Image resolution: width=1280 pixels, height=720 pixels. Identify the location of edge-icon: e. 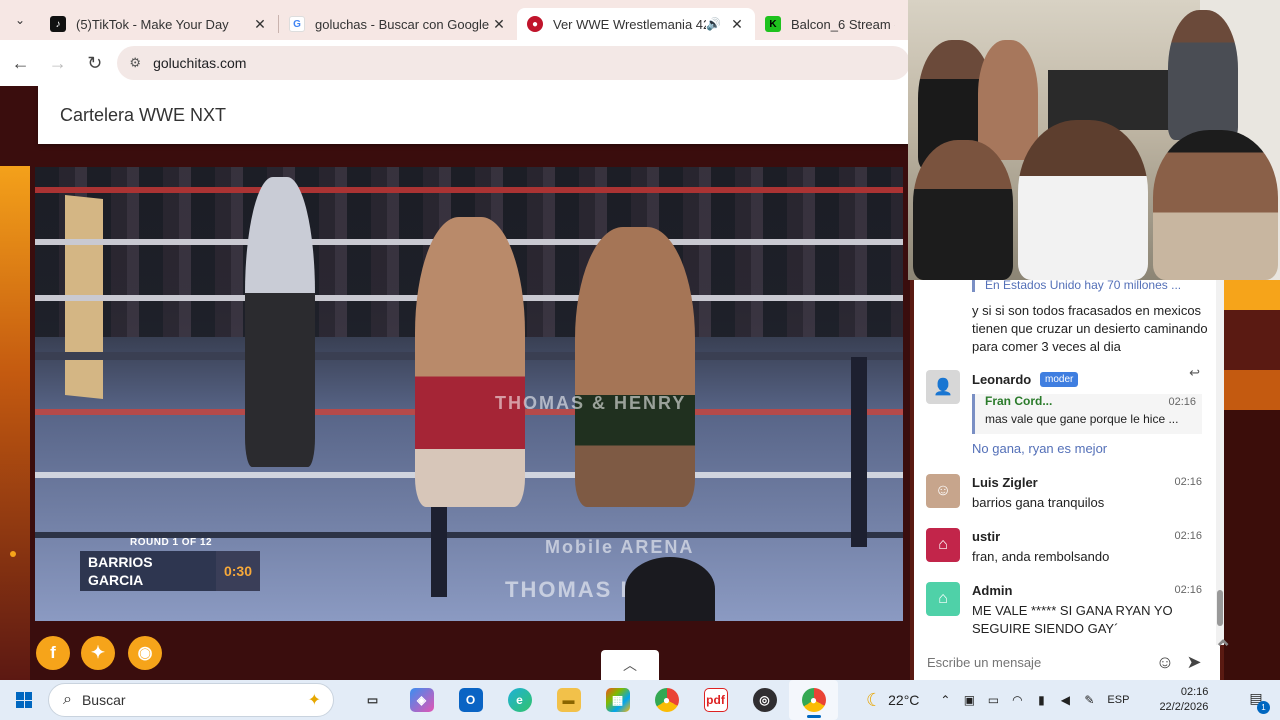
(519, 700).